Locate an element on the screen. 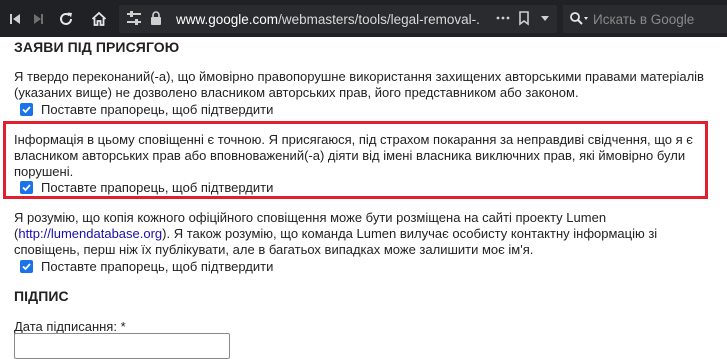 The image size is (727, 359). confirm-checkbox-2: Поставте прапорець, щоб підтвердити is located at coordinates (146, 187).